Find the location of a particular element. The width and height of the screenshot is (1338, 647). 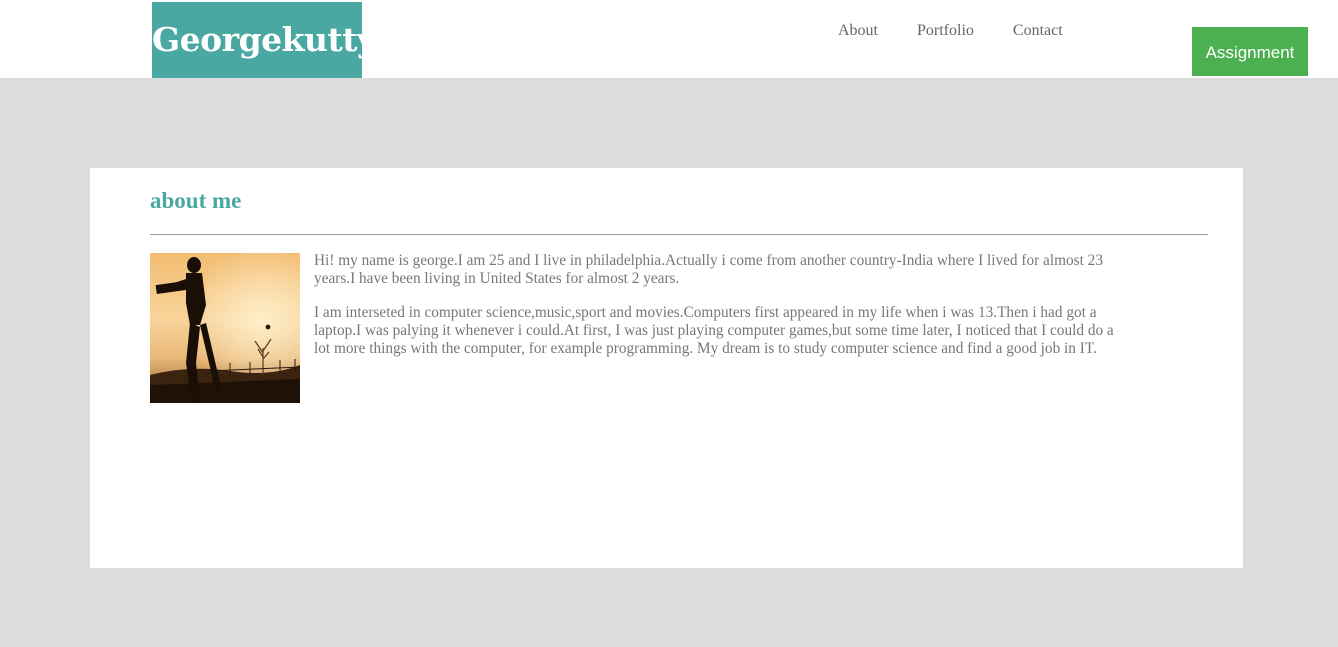

profile-photo is located at coordinates (225, 328).